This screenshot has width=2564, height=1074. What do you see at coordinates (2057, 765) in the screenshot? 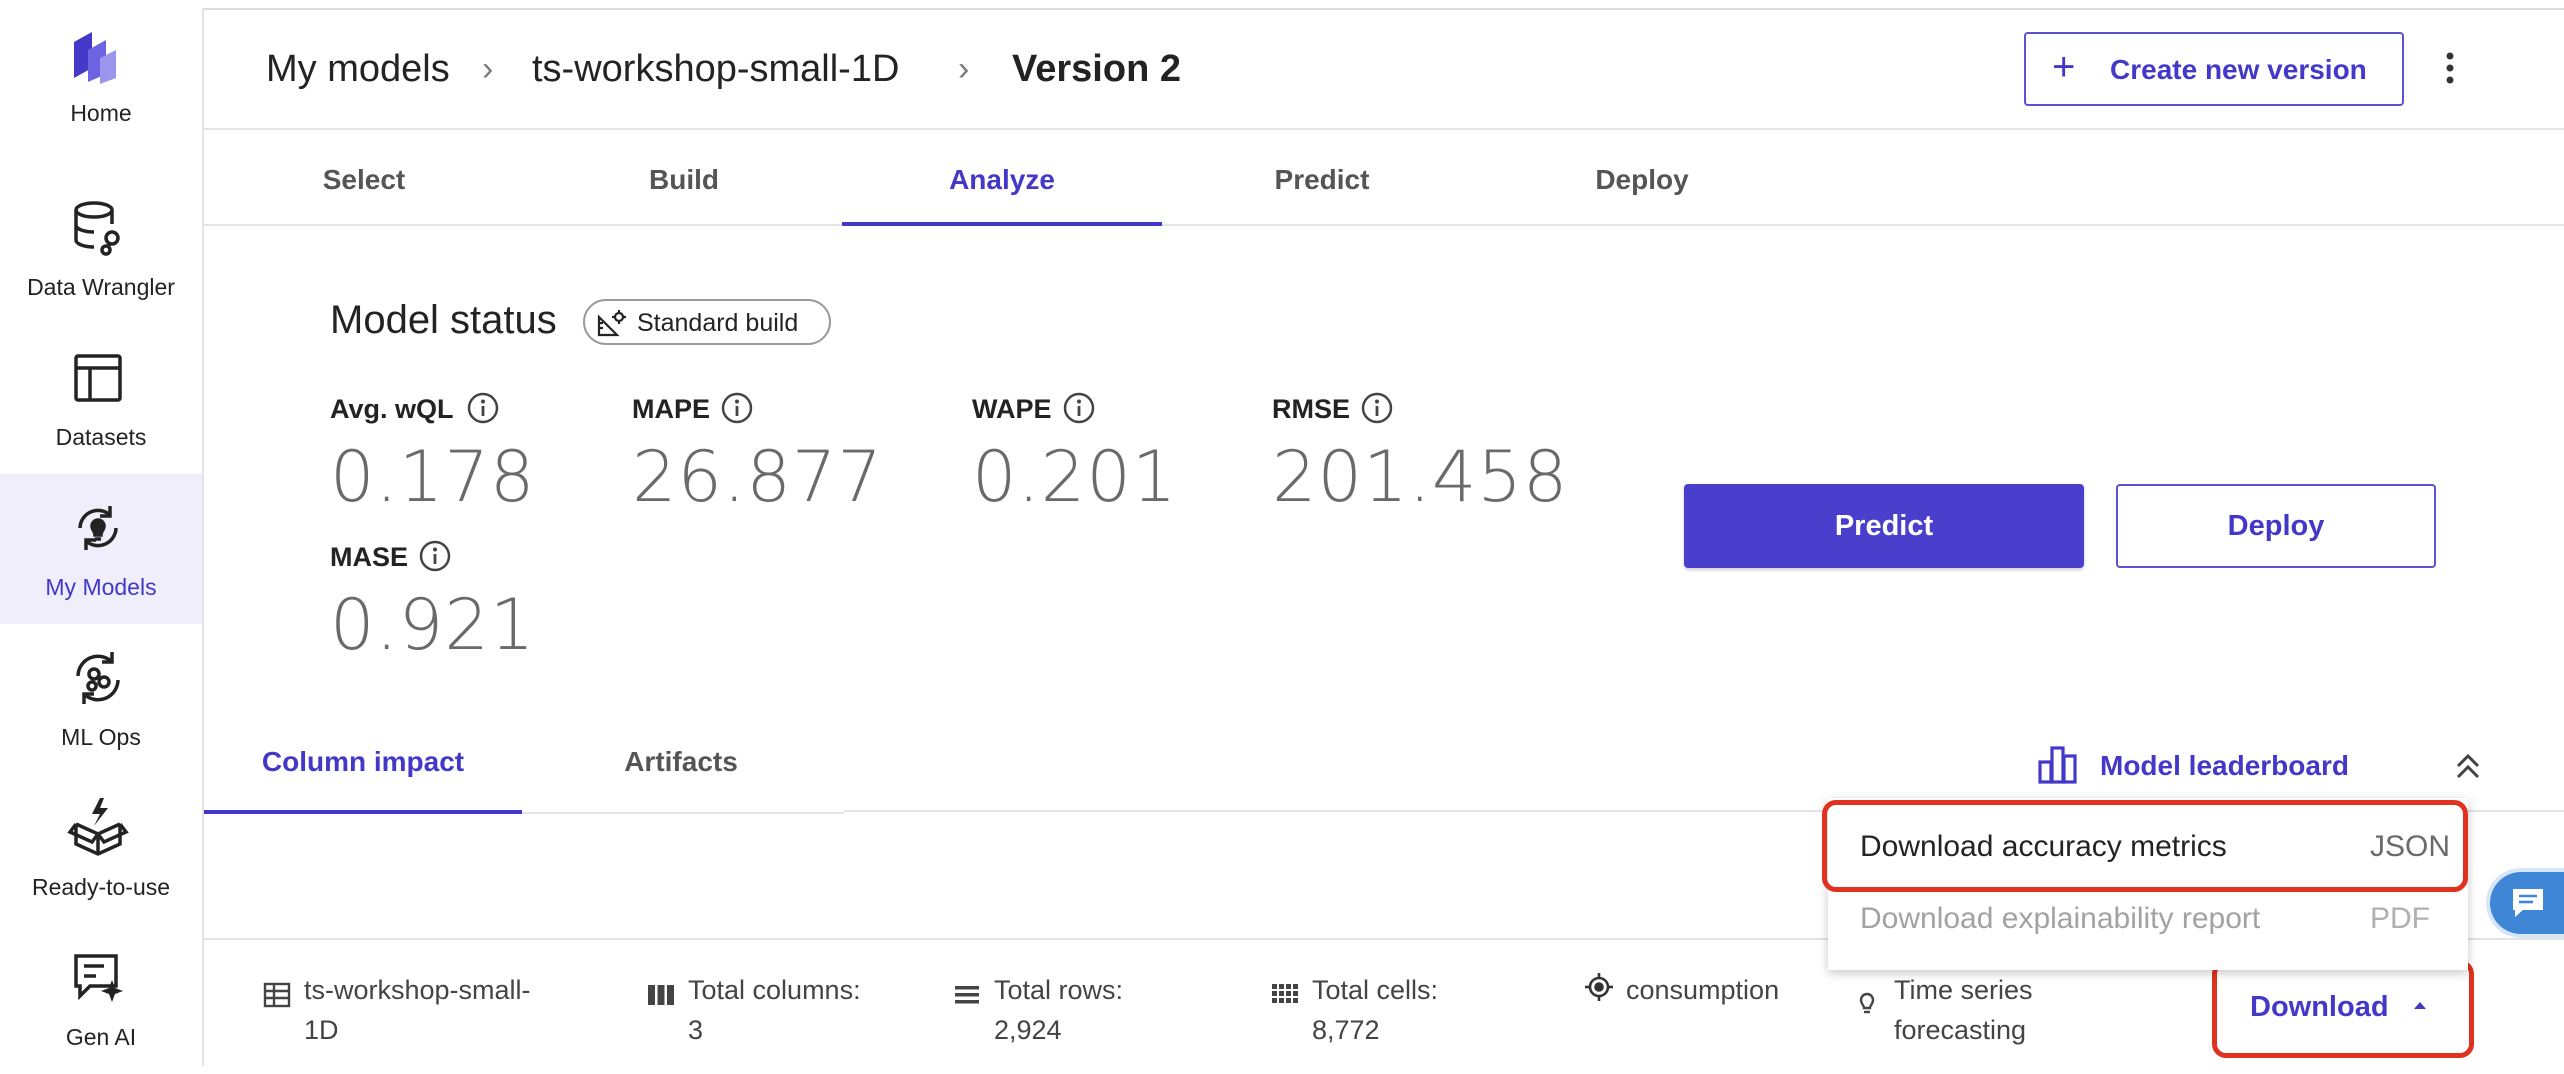
I see `leaderboard-bar-icon` at bounding box center [2057, 765].